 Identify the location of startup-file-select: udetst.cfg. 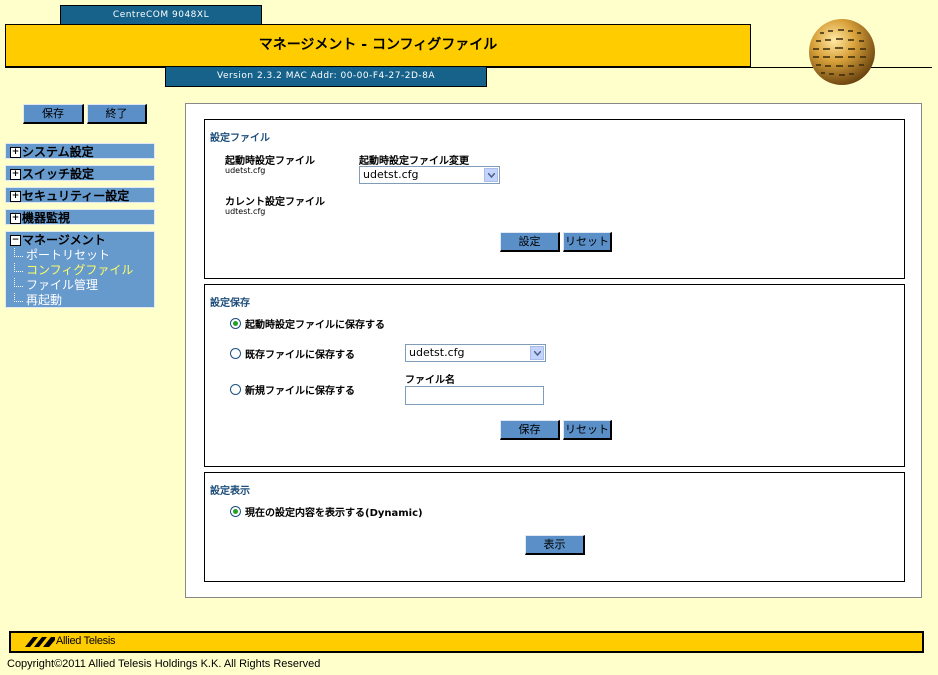
(429, 175).